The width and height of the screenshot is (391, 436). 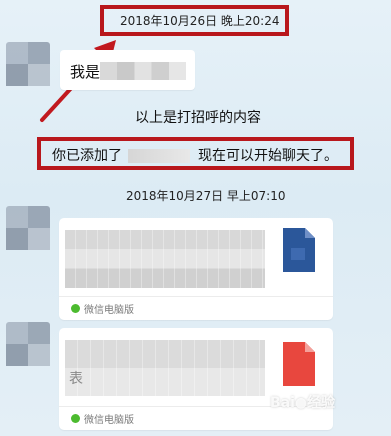 I want to click on paw-icon: ●, so click(x=301, y=403).